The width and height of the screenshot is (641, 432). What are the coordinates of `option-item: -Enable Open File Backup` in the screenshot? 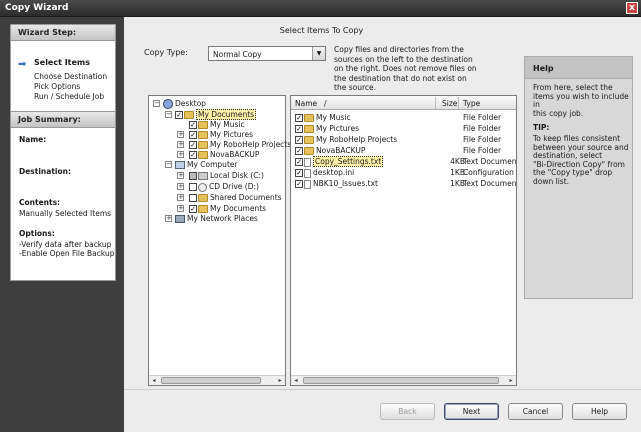 It's located at (67, 253).